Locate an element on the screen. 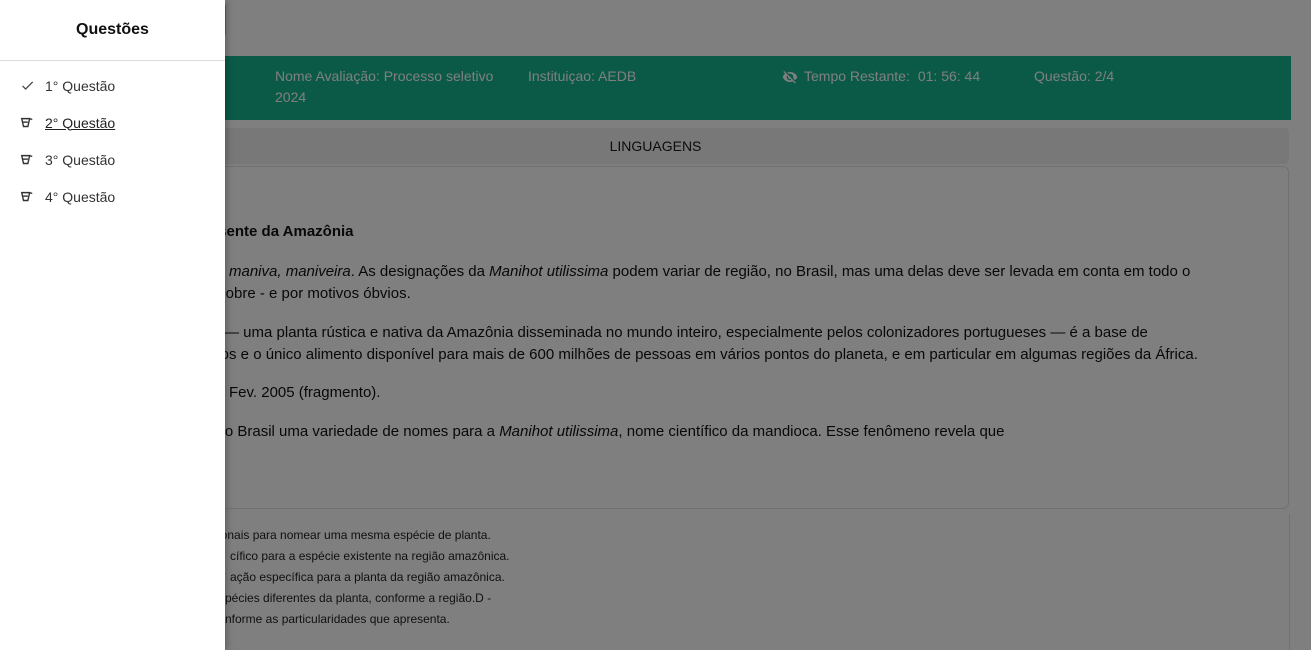 The width and height of the screenshot is (1311, 650). drawer-title: Questões is located at coordinates (112, 30).